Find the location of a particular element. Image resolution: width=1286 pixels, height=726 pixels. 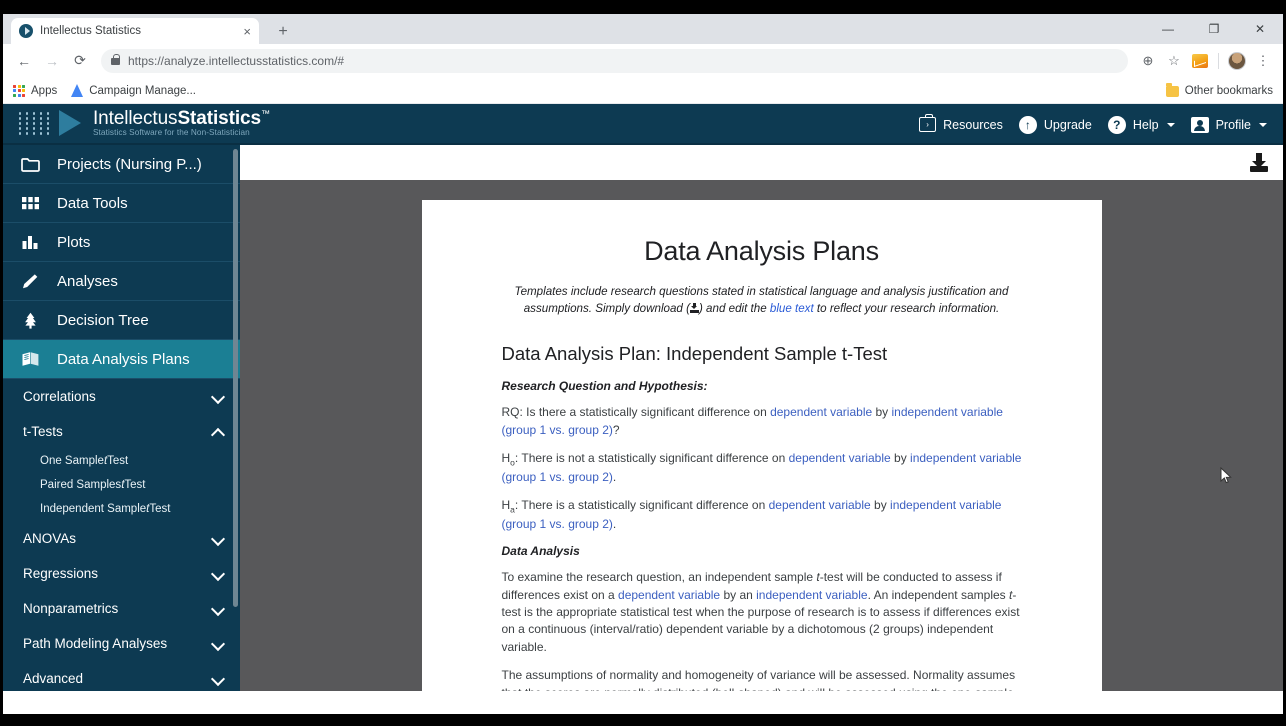

sidebar-item-paired-samples-t-test: Paired Samples t Test is located at coordinates (121, 485).